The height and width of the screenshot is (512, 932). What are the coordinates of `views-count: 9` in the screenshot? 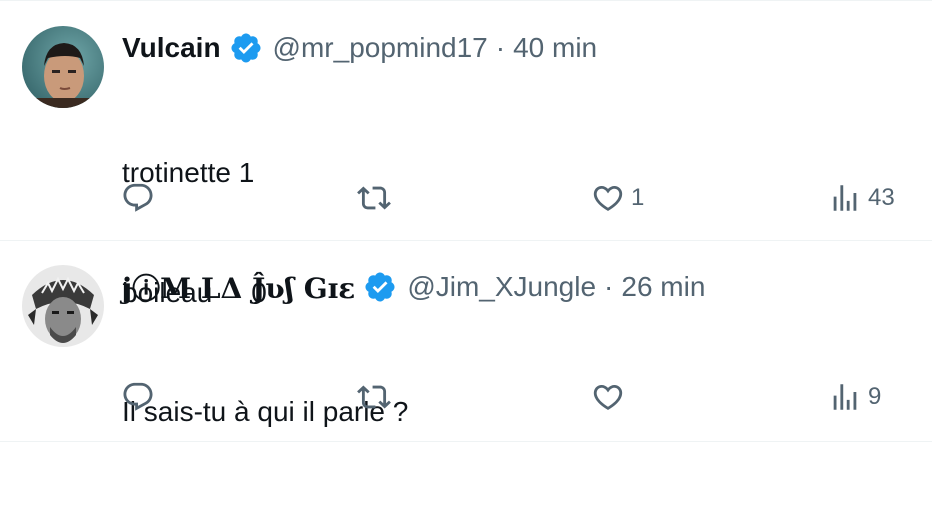 It's located at (875, 396).